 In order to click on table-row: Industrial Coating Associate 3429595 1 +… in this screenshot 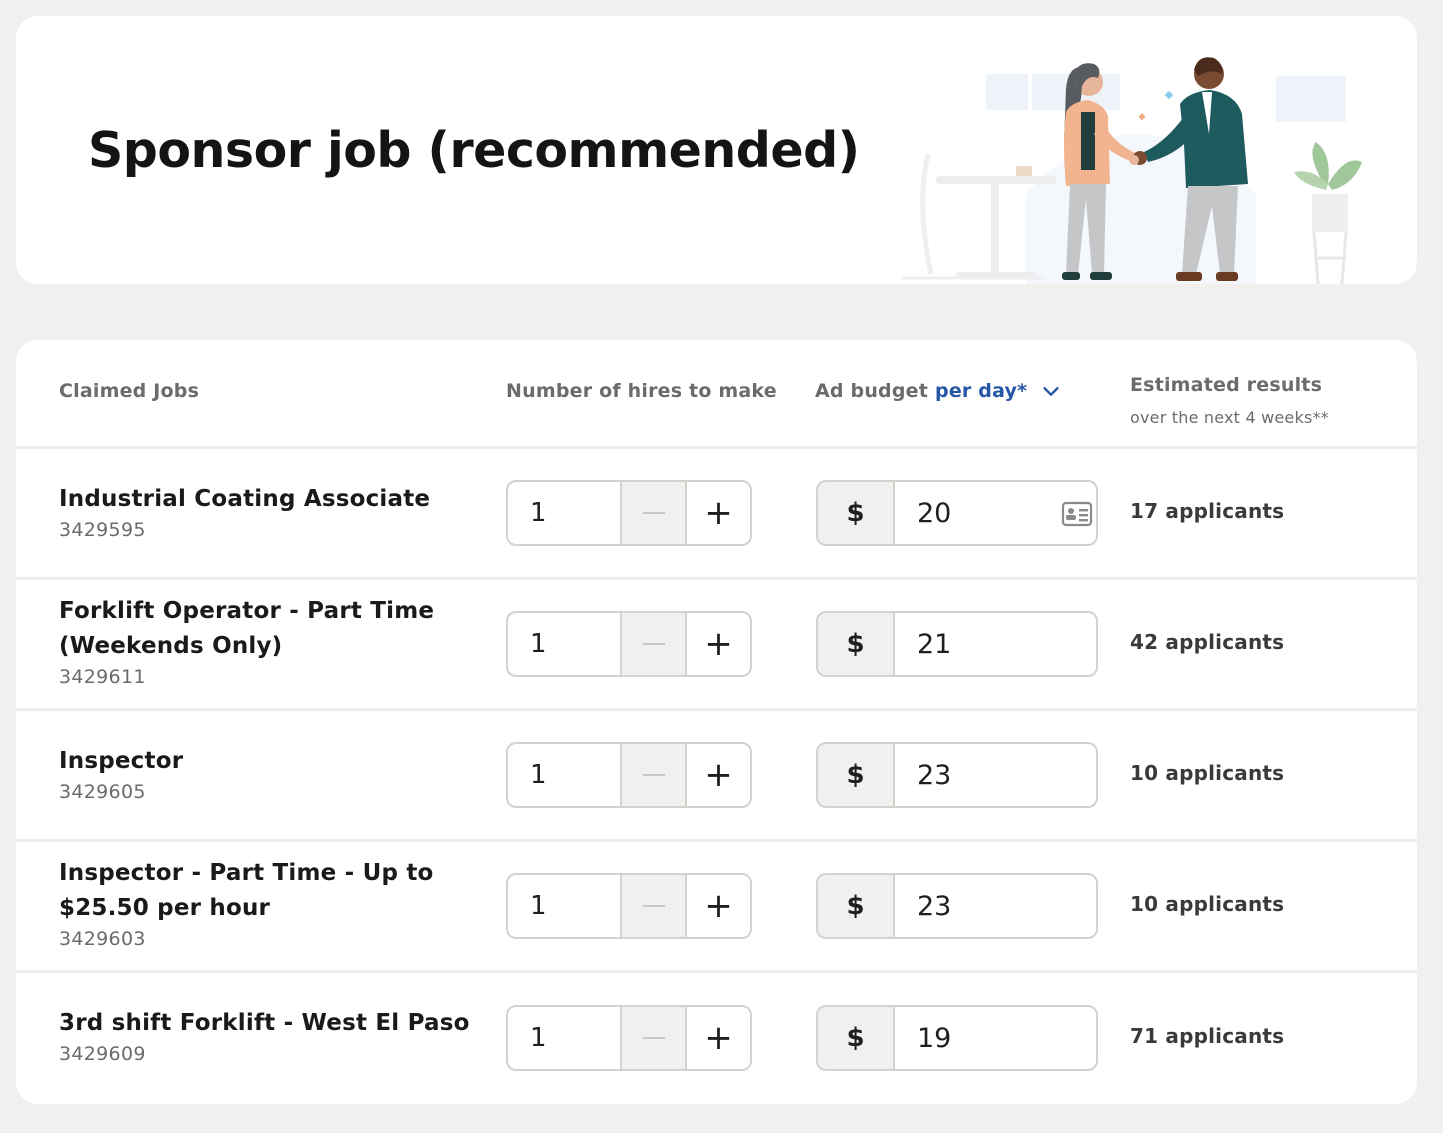, I will do `click(716, 513)`.